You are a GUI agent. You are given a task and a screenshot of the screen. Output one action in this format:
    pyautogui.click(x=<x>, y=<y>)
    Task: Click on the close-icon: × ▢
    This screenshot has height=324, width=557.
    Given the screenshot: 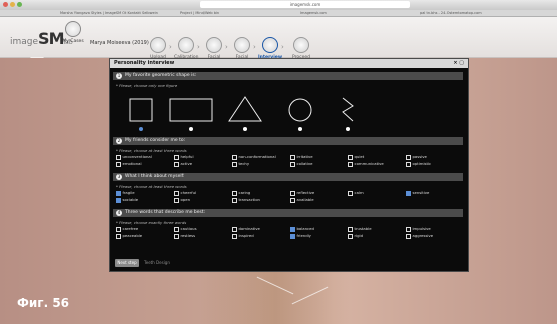 What is the action you would take?
    pyautogui.click(x=458, y=63)
    